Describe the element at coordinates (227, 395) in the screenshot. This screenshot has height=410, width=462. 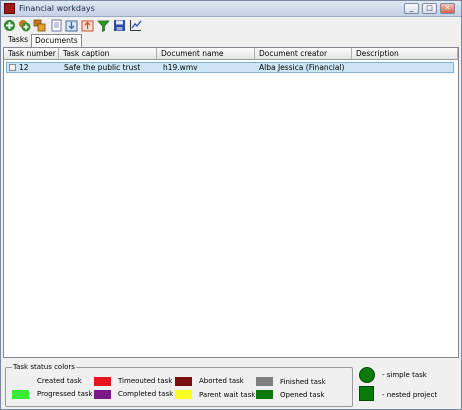
I see `legend-label-parent-wait-task: Parent wait task` at that location.